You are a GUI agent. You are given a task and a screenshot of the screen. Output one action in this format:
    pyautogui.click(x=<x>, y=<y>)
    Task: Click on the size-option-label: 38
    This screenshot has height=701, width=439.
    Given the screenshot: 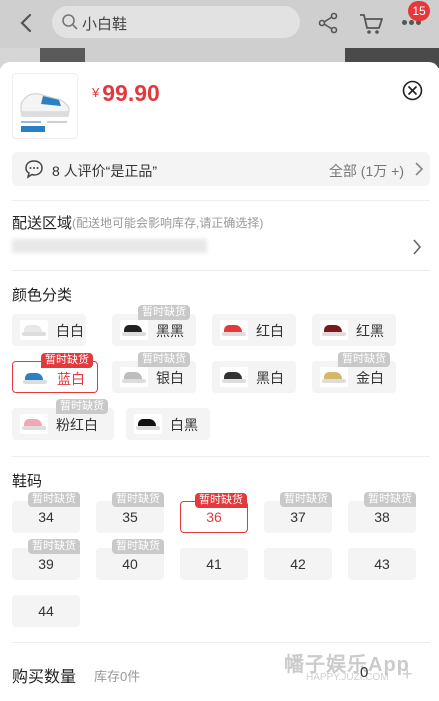 What is the action you would take?
    pyautogui.click(x=382, y=517)
    